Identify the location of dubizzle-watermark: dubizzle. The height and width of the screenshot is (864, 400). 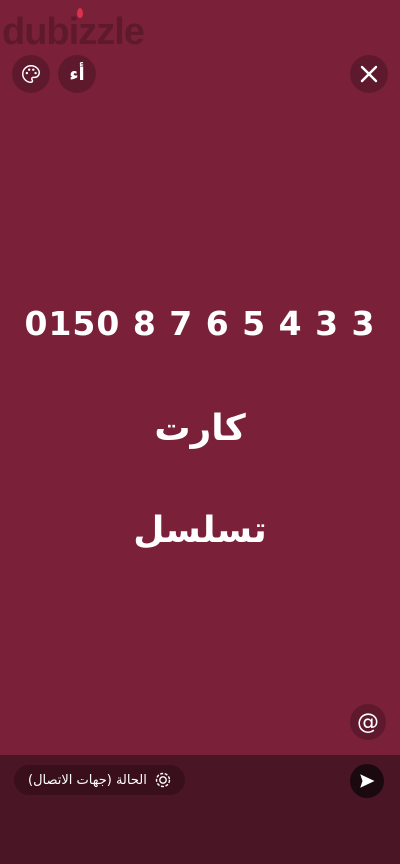
(73, 32).